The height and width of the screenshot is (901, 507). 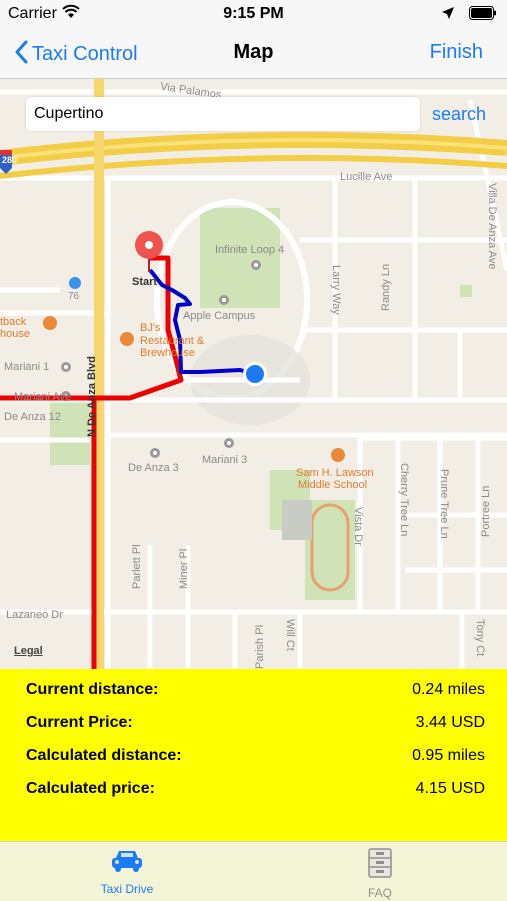 What do you see at coordinates (150, 328) in the screenshot?
I see `poi-label: BJ's` at bounding box center [150, 328].